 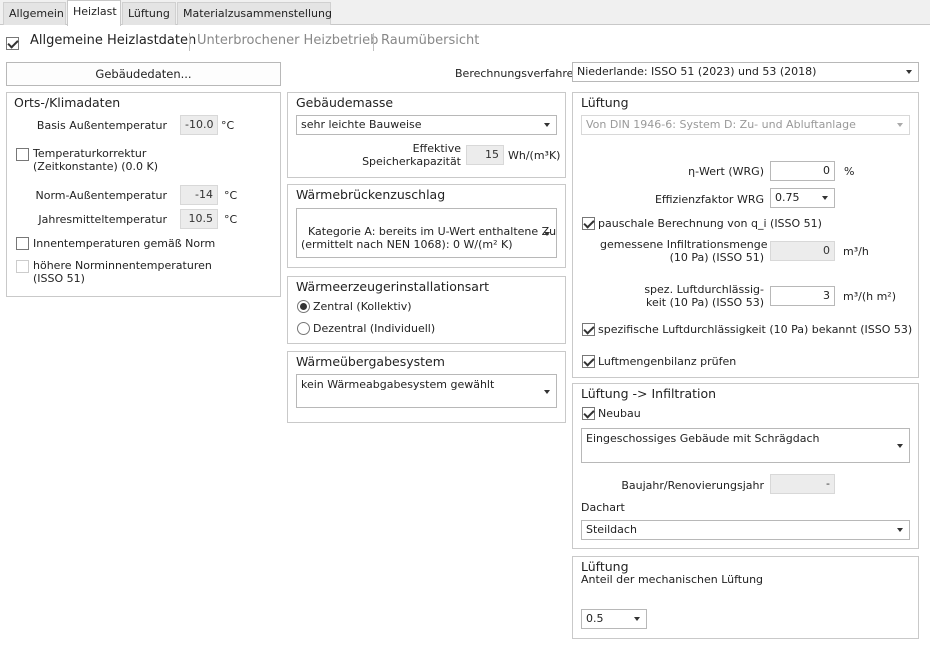 I want to click on orts-klimadaten-title: Orts-/Klimadaten, so click(x=67, y=102).